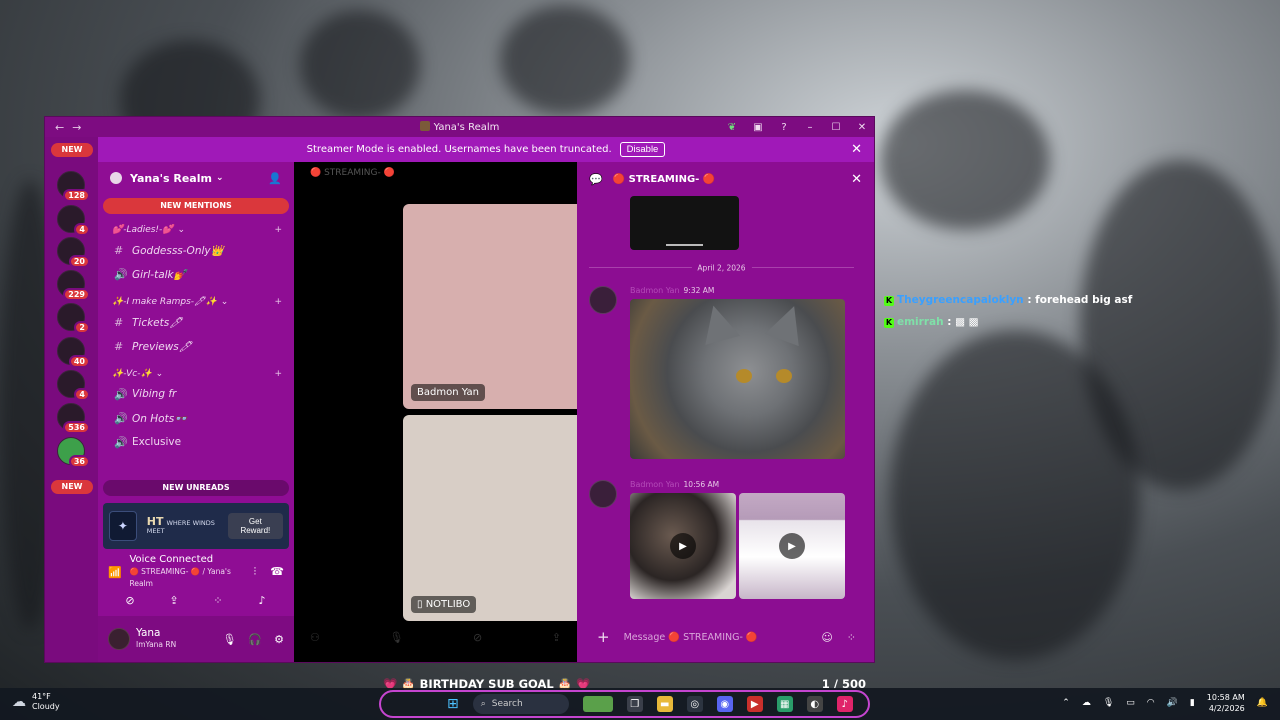 The image size is (1280, 720). Describe the element at coordinates (119, 250) in the screenshot. I see `text-channel-icon: #` at that location.